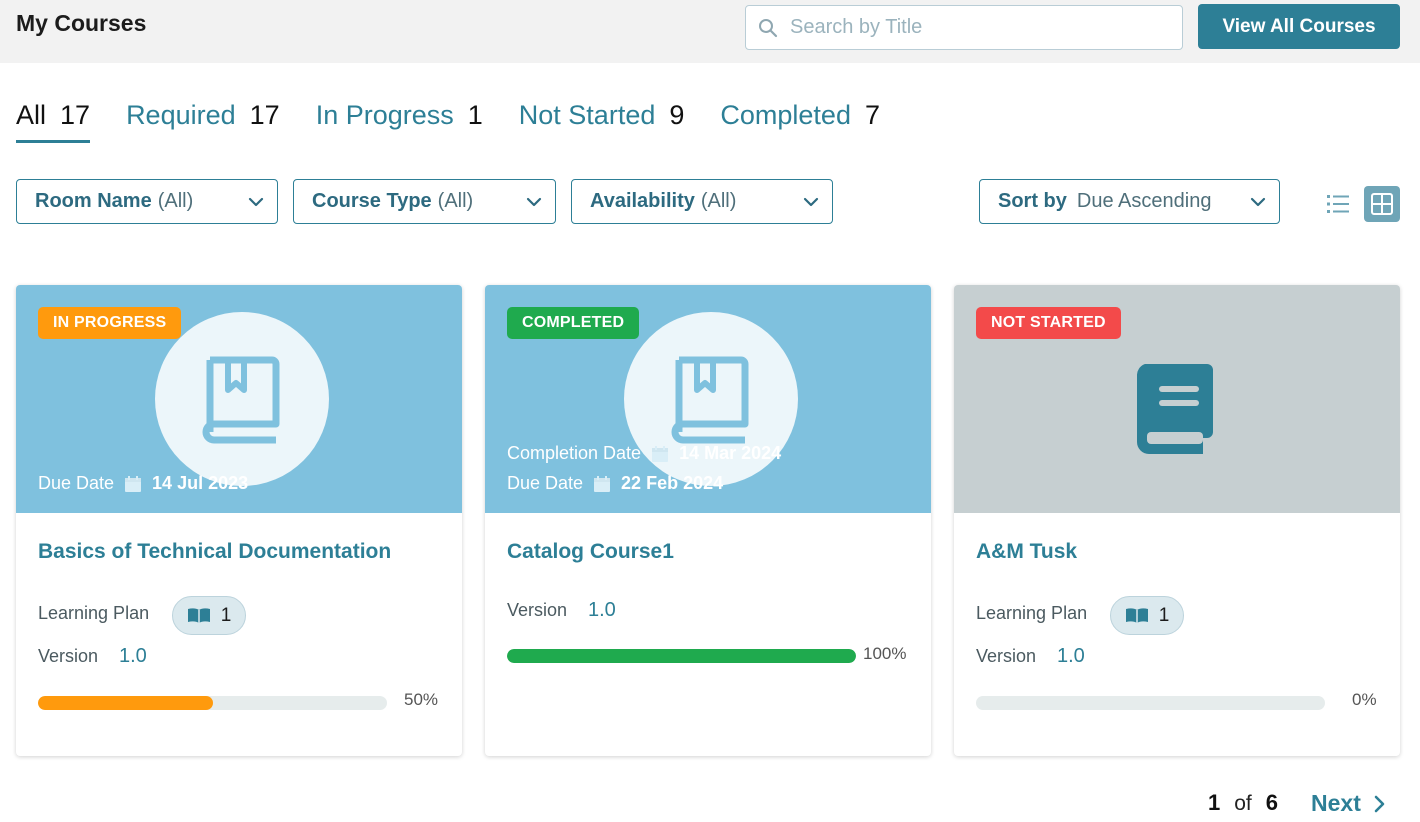 The height and width of the screenshot is (822, 1420). Describe the element at coordinates (1032, 201) in the screenshot. I see `sort-label: Sort by` at that location.